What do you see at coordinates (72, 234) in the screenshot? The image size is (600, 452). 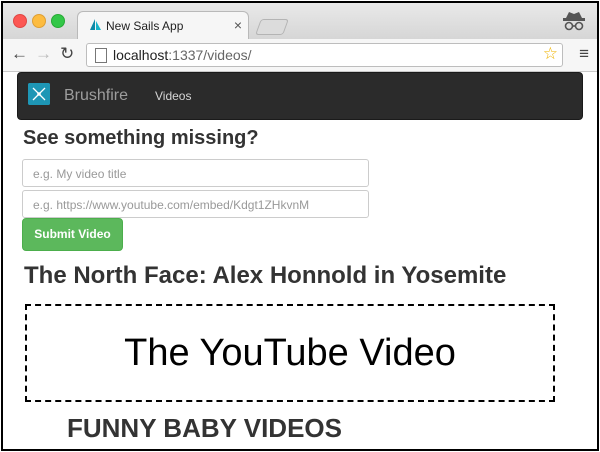 I see `submit-video-button: Submit Video` at bounding box center [72, 234].